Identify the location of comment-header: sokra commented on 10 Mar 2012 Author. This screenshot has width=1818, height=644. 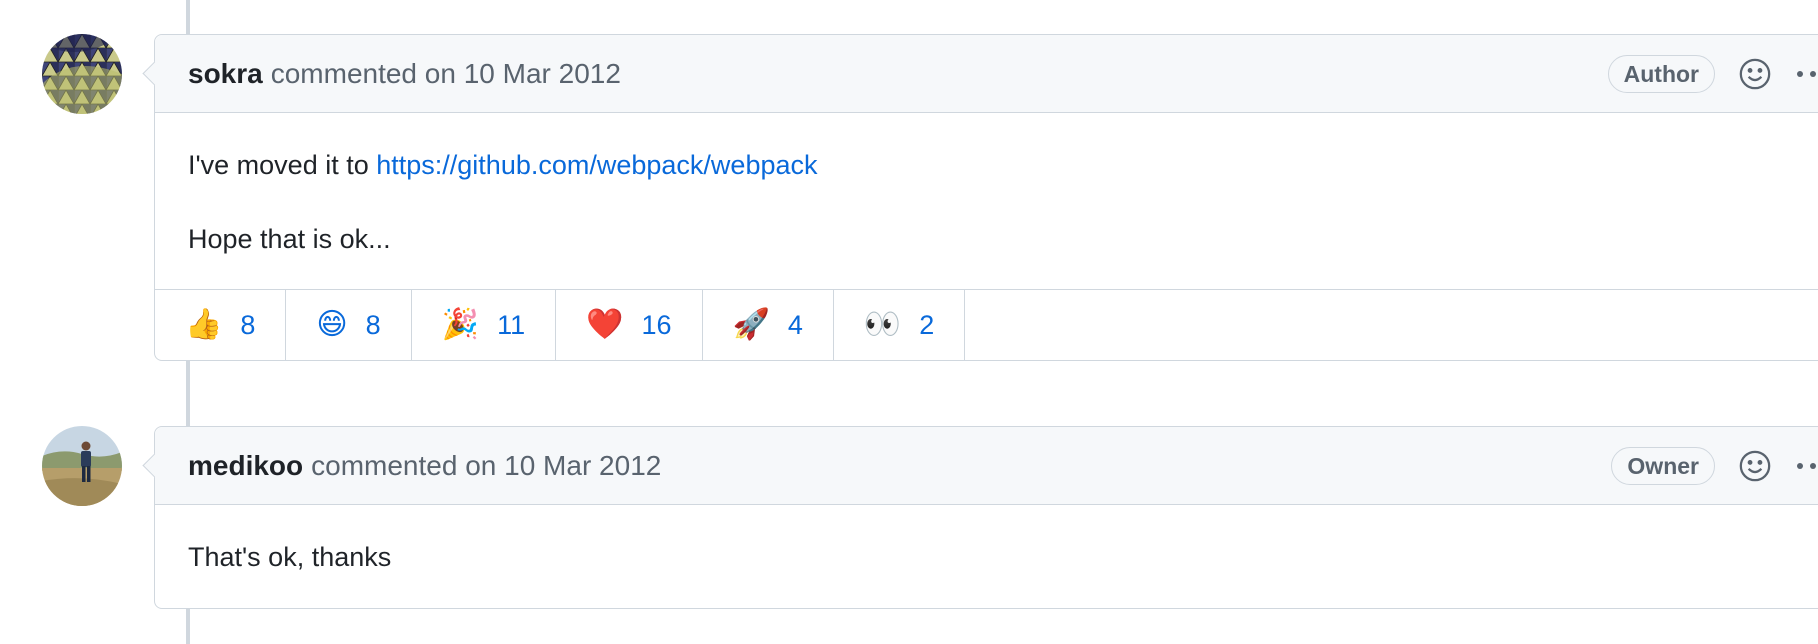
(986, 74).